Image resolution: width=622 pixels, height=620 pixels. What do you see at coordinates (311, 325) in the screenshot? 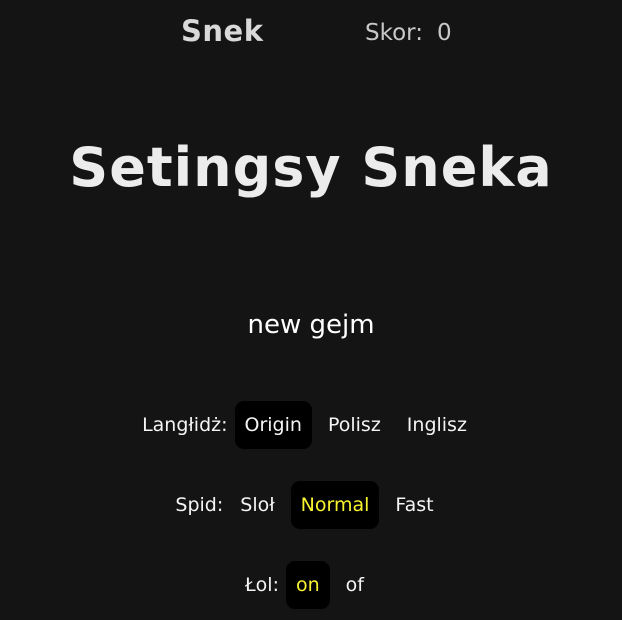
I see `new-game-button: new gejm` at bounding box center [311, 325].